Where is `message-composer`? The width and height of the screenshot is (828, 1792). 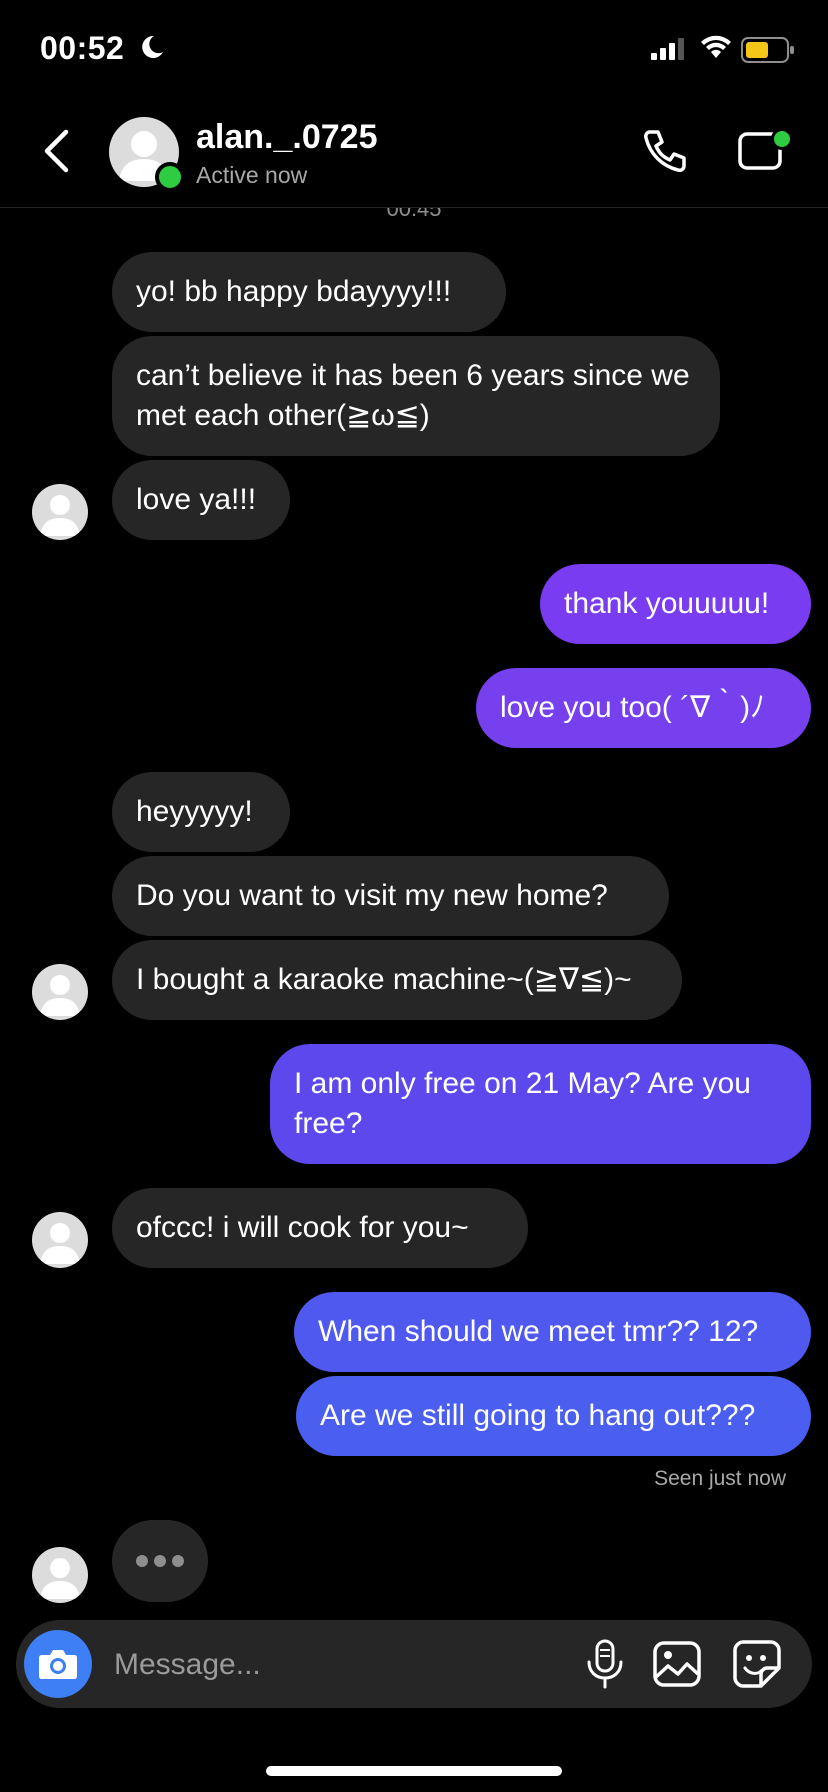 message-composer is located at coordinates (414, 1664).